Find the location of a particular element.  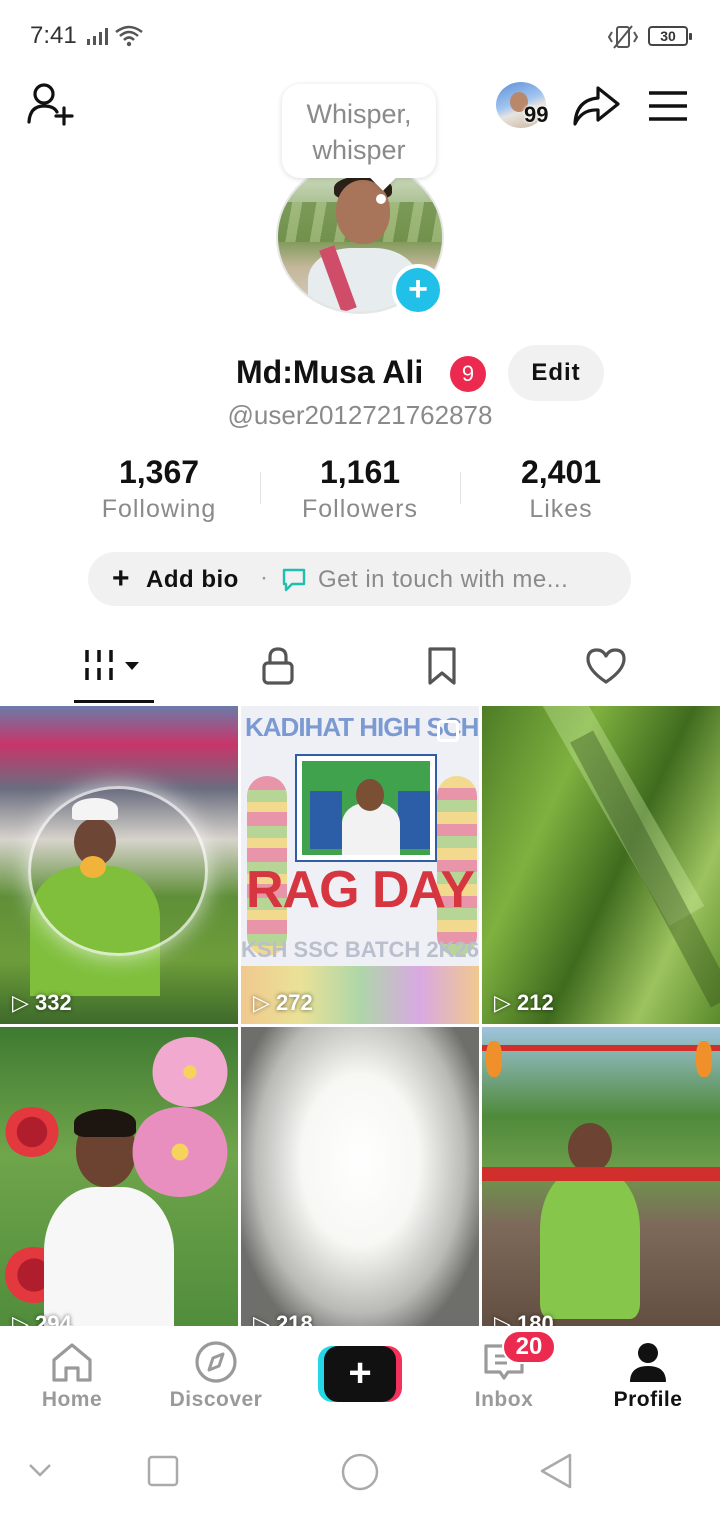

active-tab-indicator is located at coordinates (114, 701).